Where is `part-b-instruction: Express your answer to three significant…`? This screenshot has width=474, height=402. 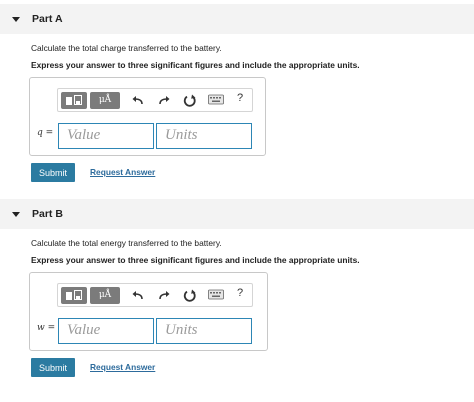 part-b-instruction: Express your answer to three significant… is located at coordinates (195, 260).